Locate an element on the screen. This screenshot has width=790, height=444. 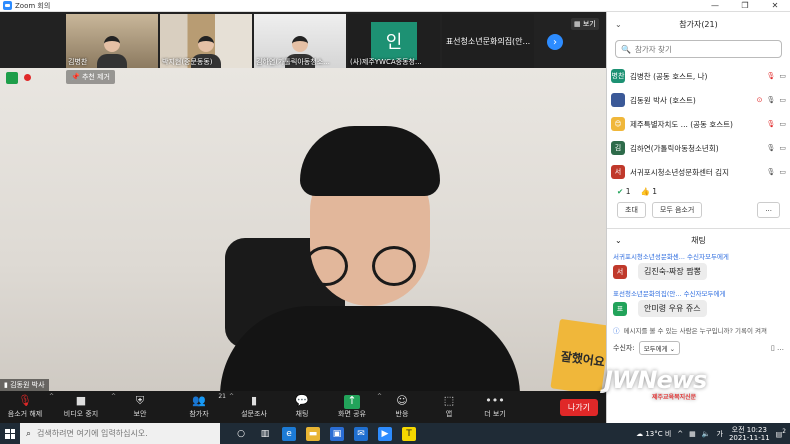
view-button: ▦ 보기 is located at coordinates (585, 24).